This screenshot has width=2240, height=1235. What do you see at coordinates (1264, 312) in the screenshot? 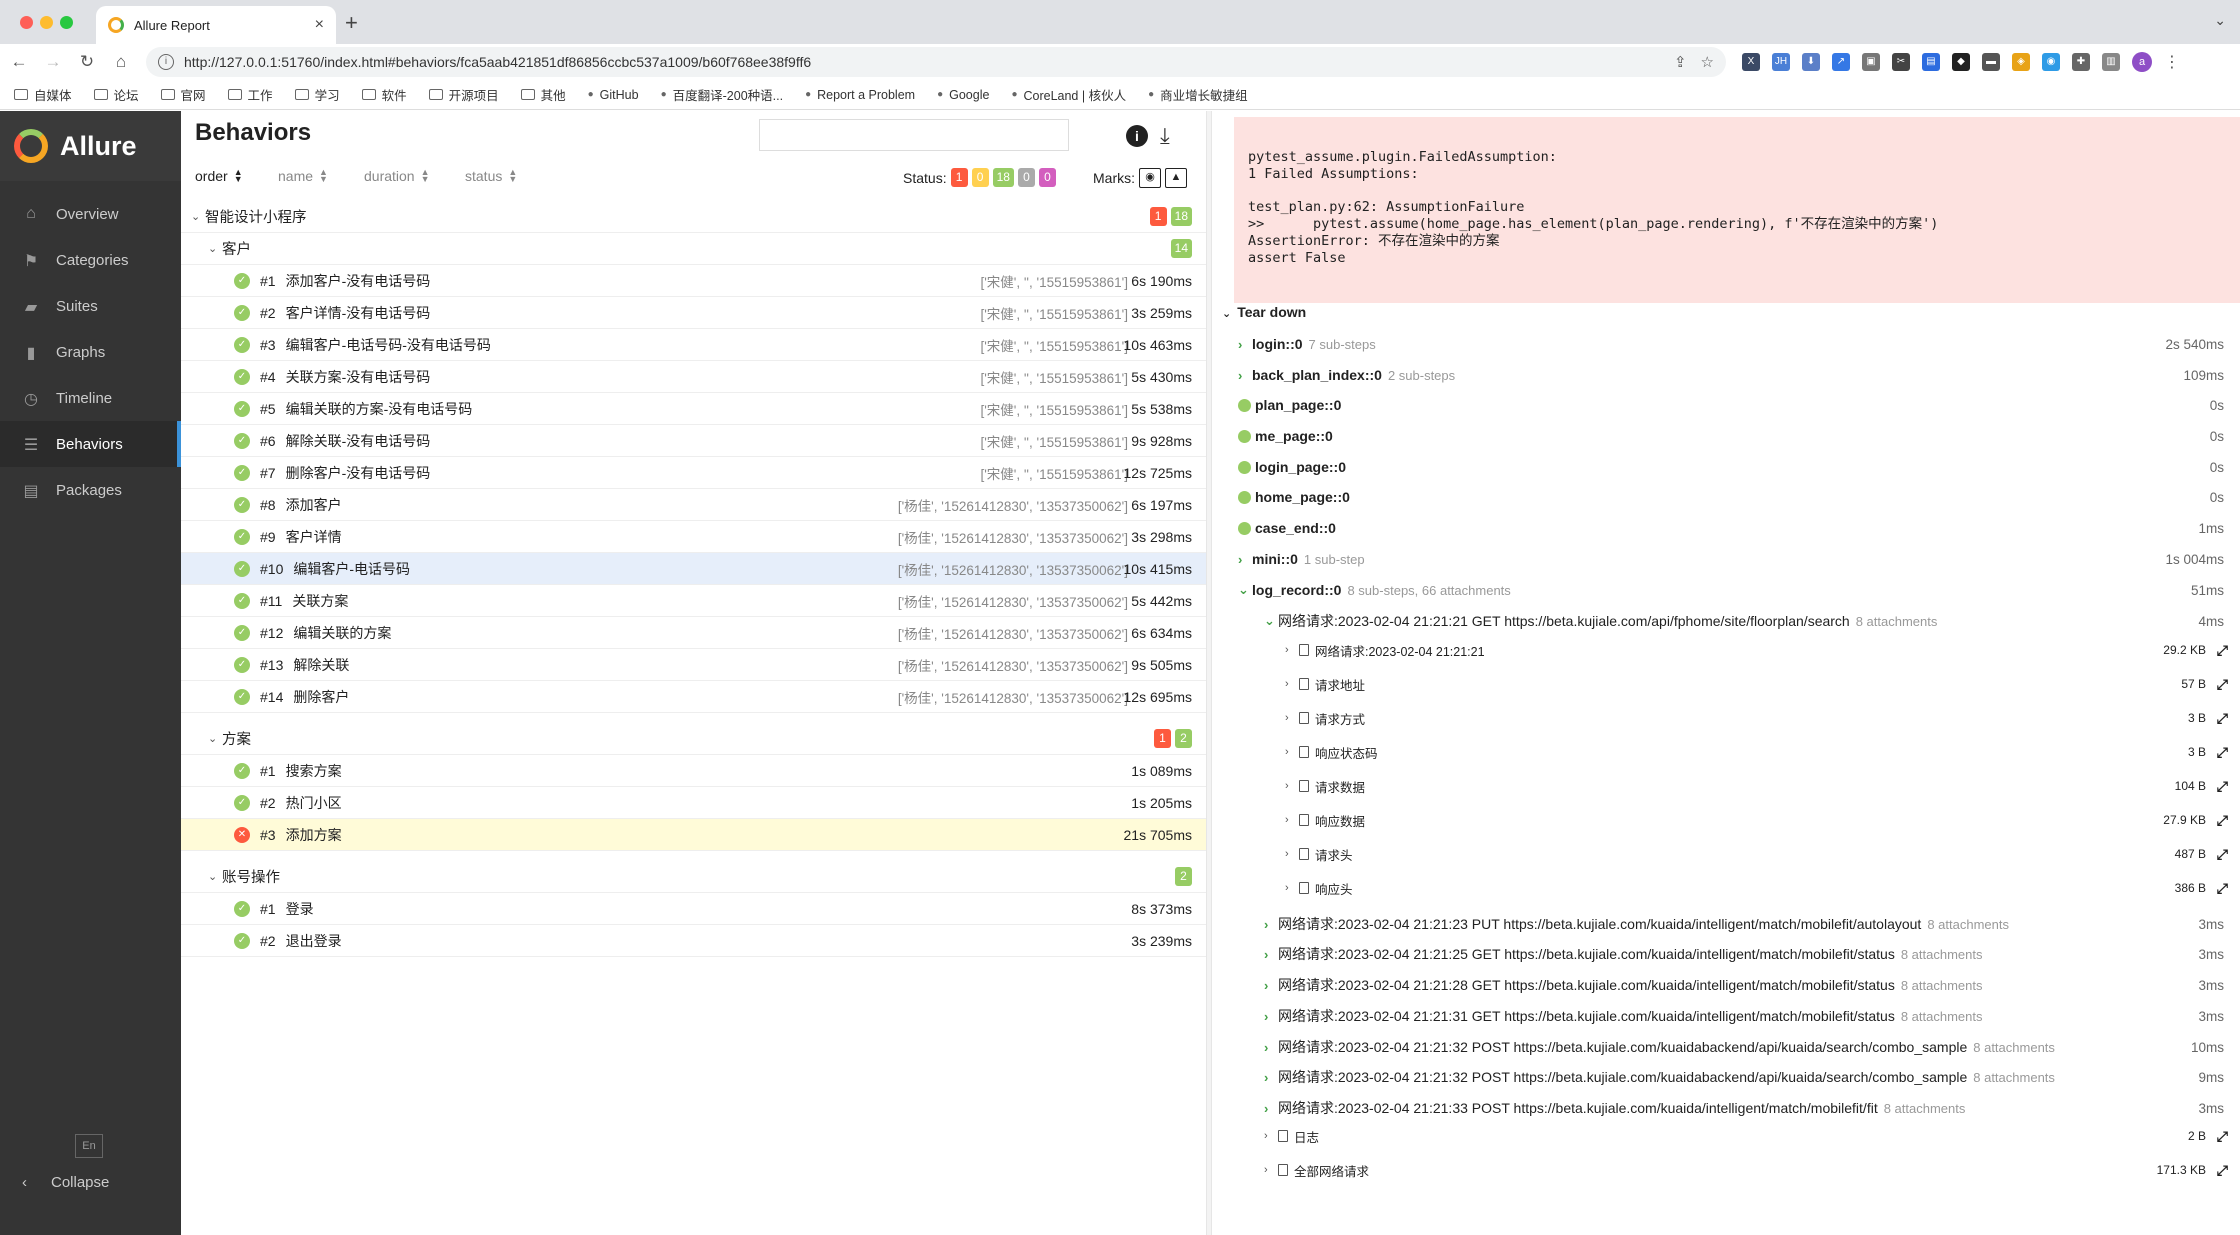
I see `teardown-toggle: ⌄ Tear down` at bounding box center [1264, 312].